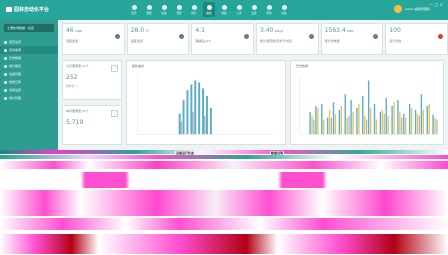  Describe the element at coordinates (223, 39) in the screenshot. I see `stat-card-ph: 4.1 酸碱度(pH)` at that location.